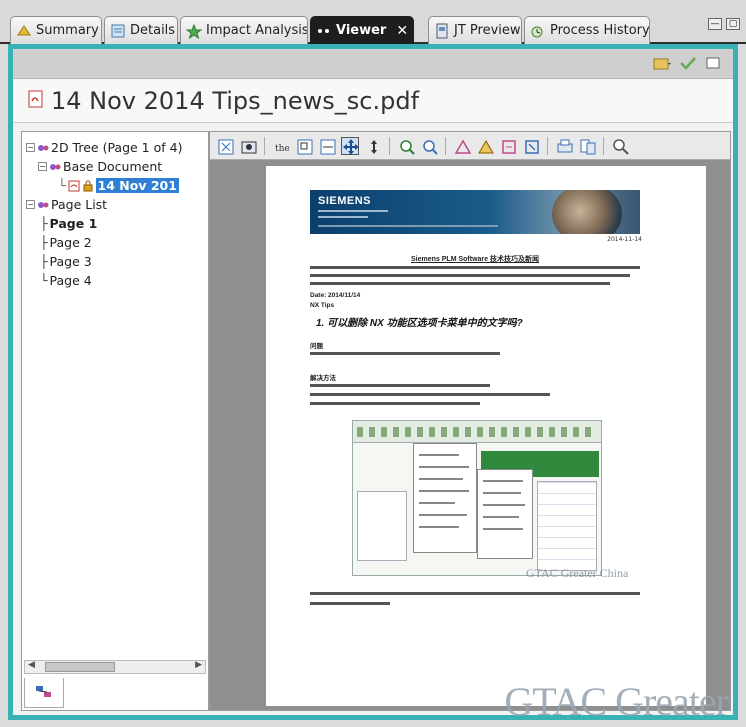 The height and width of the screenshot is (727, 746). I want to click on tree-node-label: 14 Nov 201, so click(137, 185).